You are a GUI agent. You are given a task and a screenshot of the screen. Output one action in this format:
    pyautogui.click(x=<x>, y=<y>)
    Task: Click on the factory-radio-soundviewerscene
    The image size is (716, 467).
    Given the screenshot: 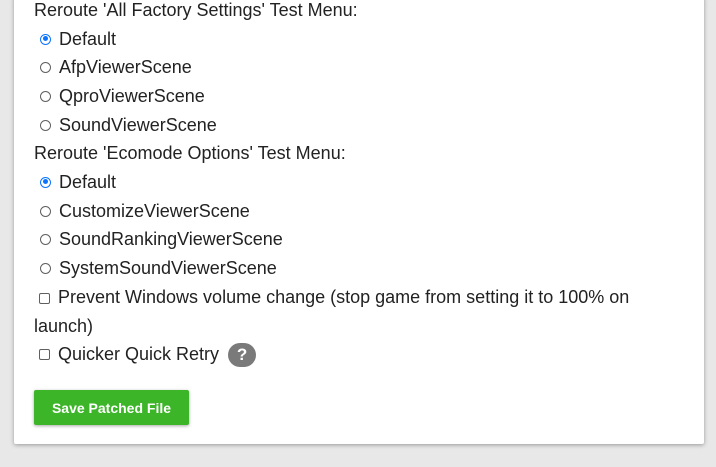 What is the action you would take?
    pyautogui.click(x=45, y=125)
    